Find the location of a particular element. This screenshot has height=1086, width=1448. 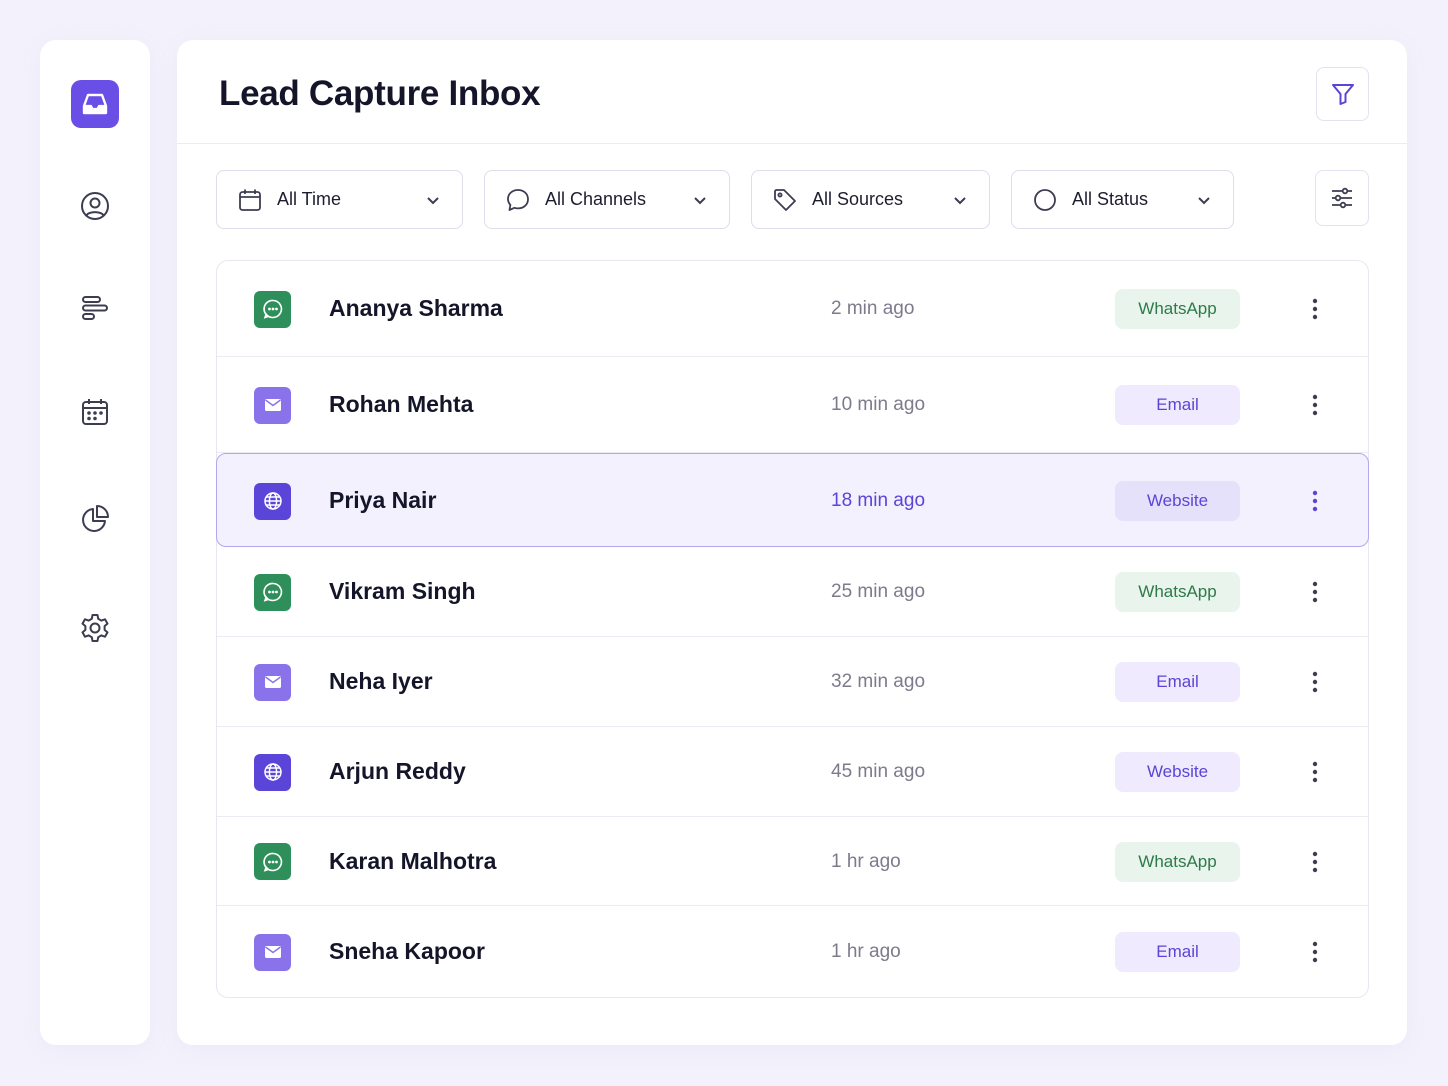

inbox-icon is located at coordinates (95, 104).